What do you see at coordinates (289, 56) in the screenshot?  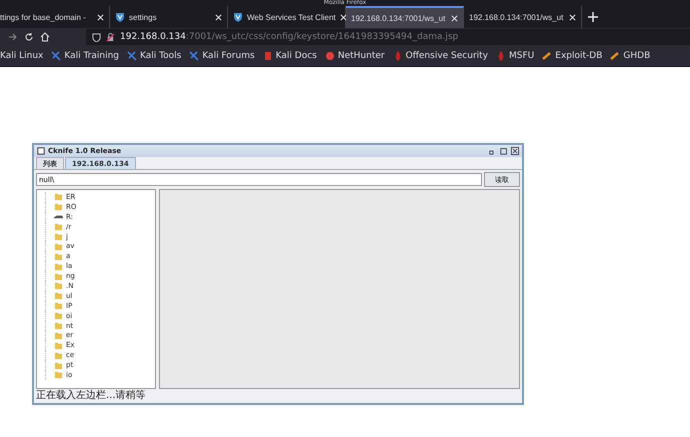 I see `bookmark-link: Kali Docs` at bounding box center [289, 56].